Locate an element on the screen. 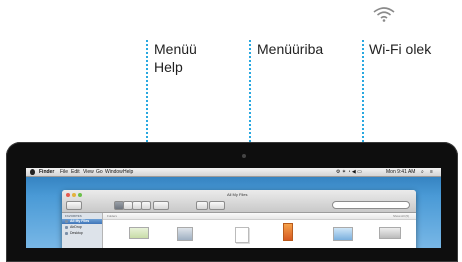 The image size is (462, 262). sidebar-item-all-my-files: All My Files is located at coordinates (82, 221).